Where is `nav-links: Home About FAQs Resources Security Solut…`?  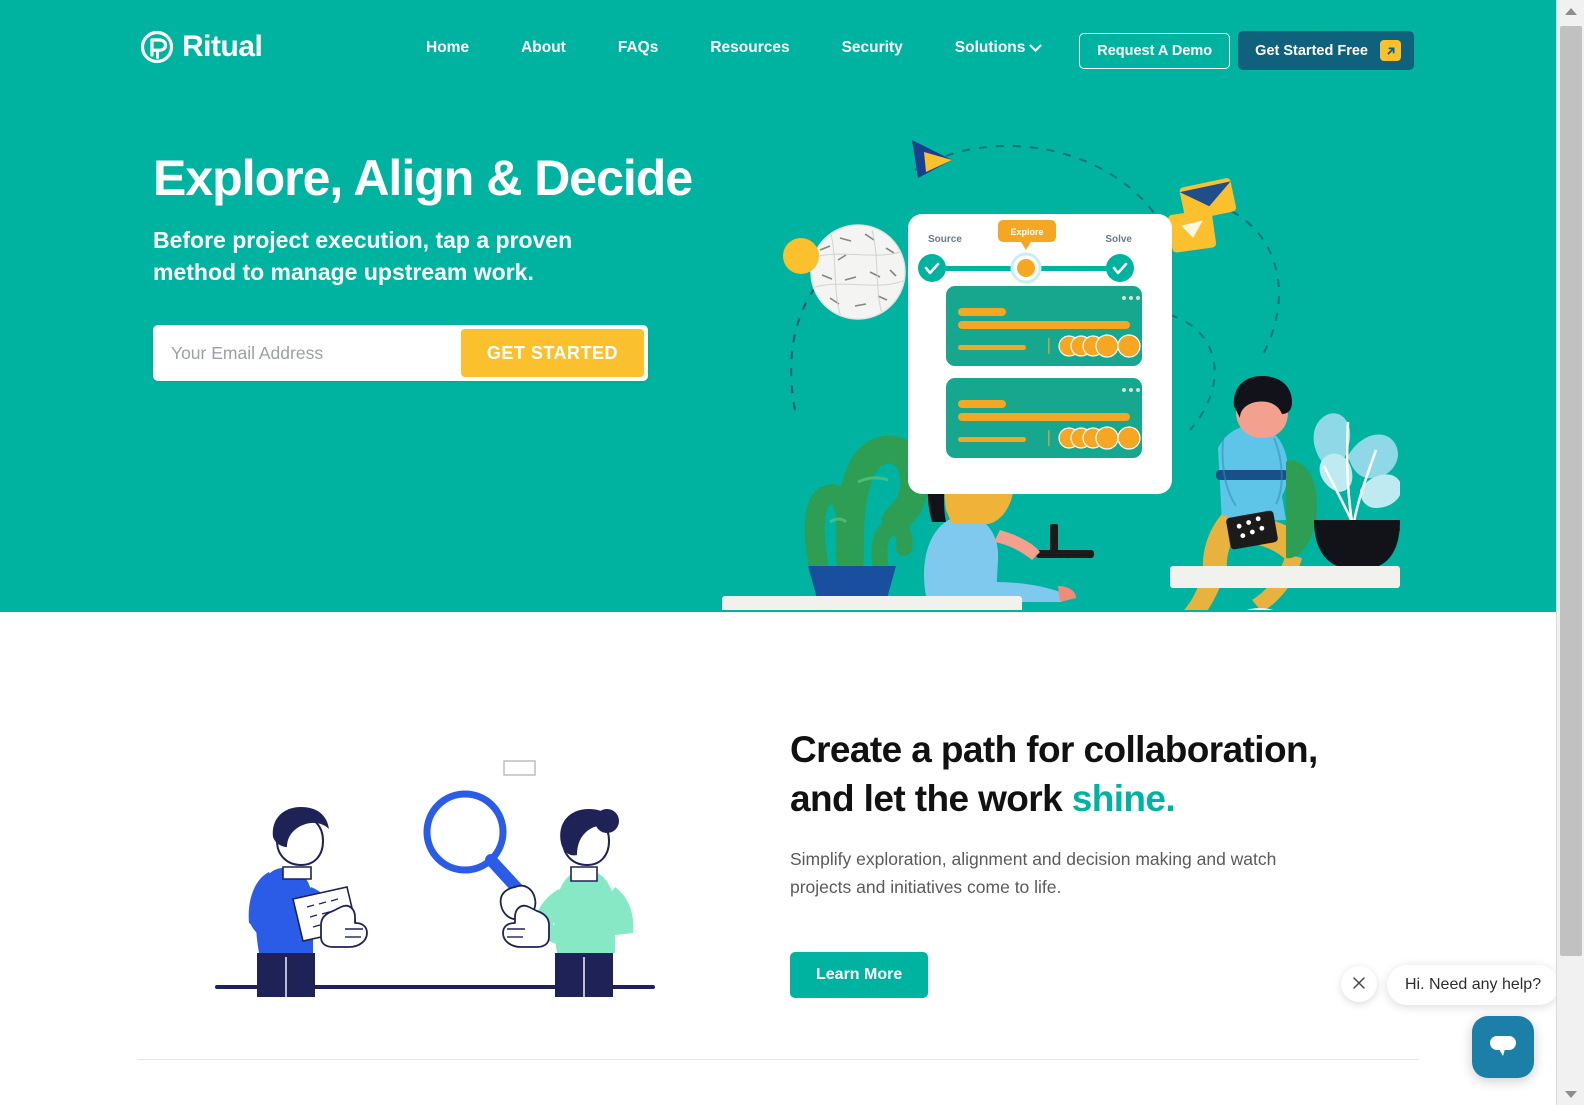 nav-links: Home About FAQs Resources Security Solut… is located at coordinates (733, 48).